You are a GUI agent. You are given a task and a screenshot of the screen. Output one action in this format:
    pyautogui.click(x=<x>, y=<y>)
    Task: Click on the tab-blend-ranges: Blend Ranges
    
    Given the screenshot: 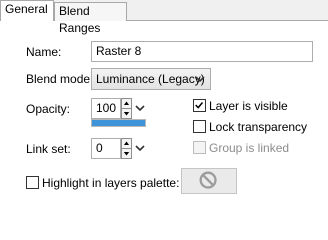 What is the action you would take?
    pyautogui.click(x=90, y=18)
    